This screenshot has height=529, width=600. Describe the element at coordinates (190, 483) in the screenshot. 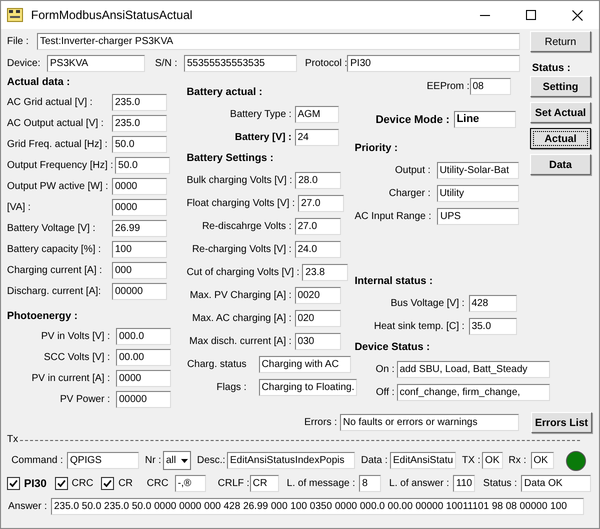

I see `text-field: -,®` at that location.